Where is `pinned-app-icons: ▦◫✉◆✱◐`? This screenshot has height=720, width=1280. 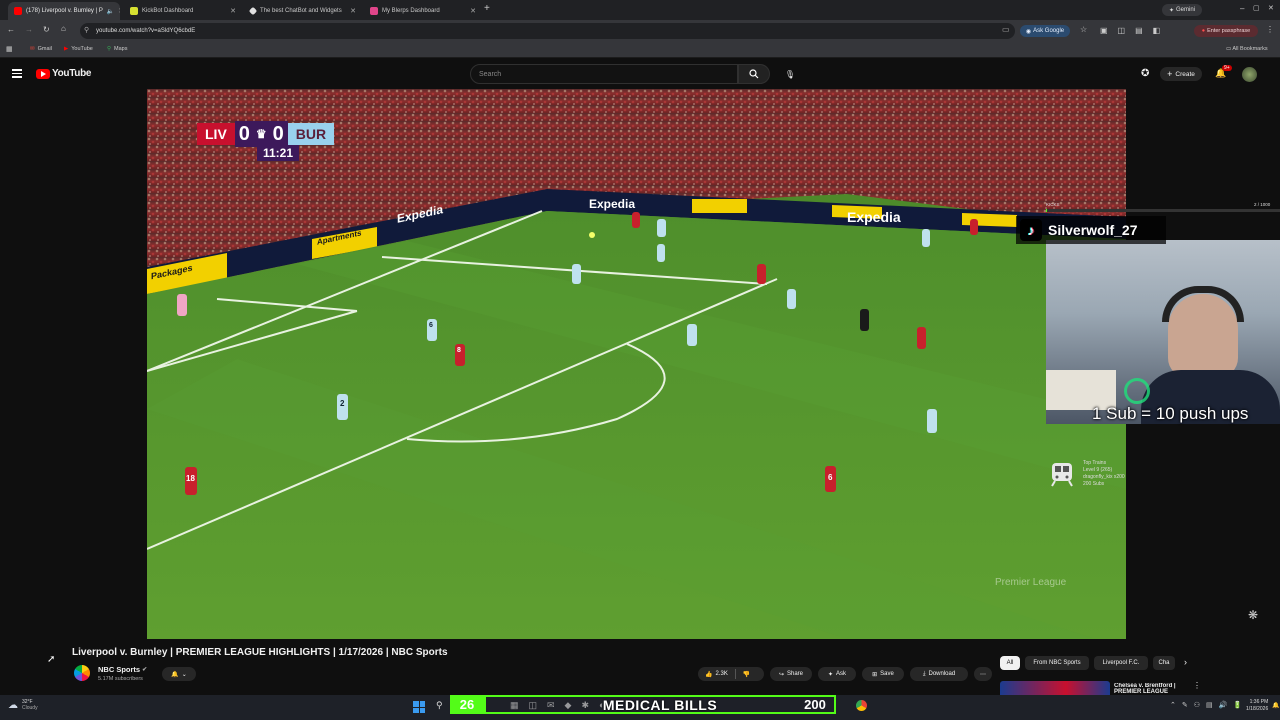
pinned-app-icons: ▦◫✉◆✱◐ is located at coordinates (562, 705).